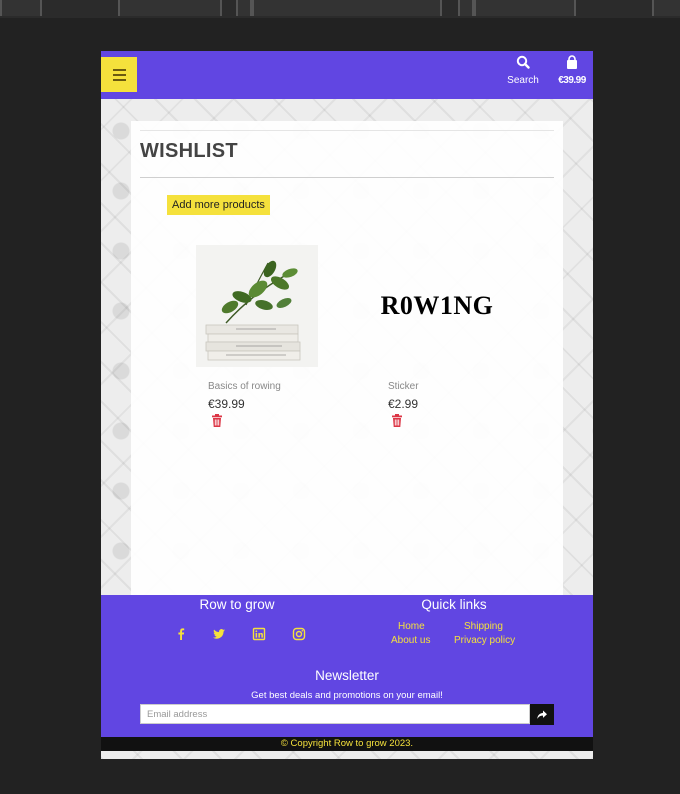 The image size is (680, 794). Describe the element at coordinates (572, 62) in the screenshot. I see `shopping-bag-icon` at that location.